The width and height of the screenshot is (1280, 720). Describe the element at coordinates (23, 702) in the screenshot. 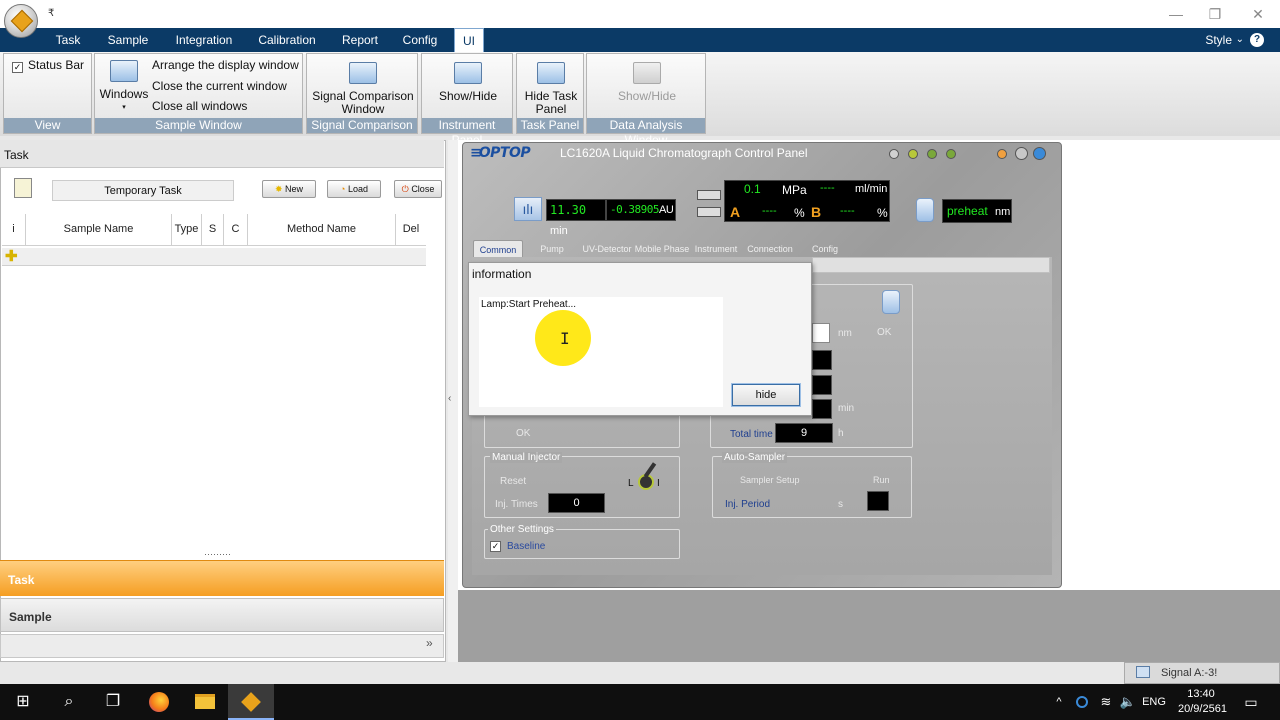

I see `windows-start-icon: ⊞` at that location.